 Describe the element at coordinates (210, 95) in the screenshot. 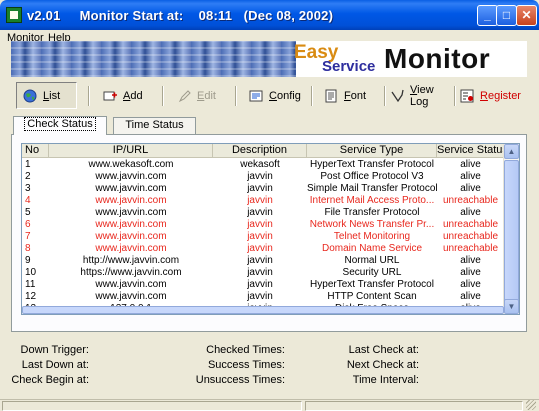

I see `edit-label: dit` at that location.